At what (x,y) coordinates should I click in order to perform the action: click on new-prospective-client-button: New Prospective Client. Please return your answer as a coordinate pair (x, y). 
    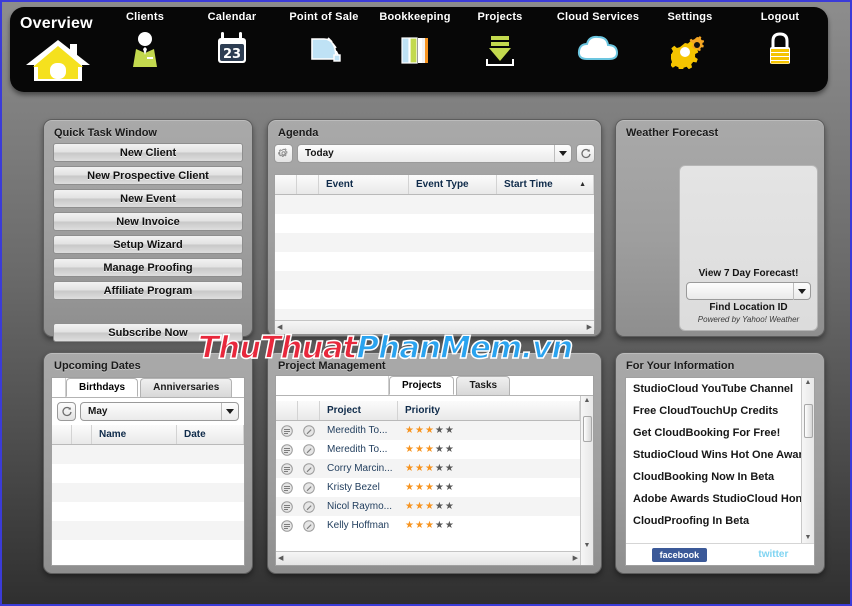
    Looking at the image, I should click on (148, 175).